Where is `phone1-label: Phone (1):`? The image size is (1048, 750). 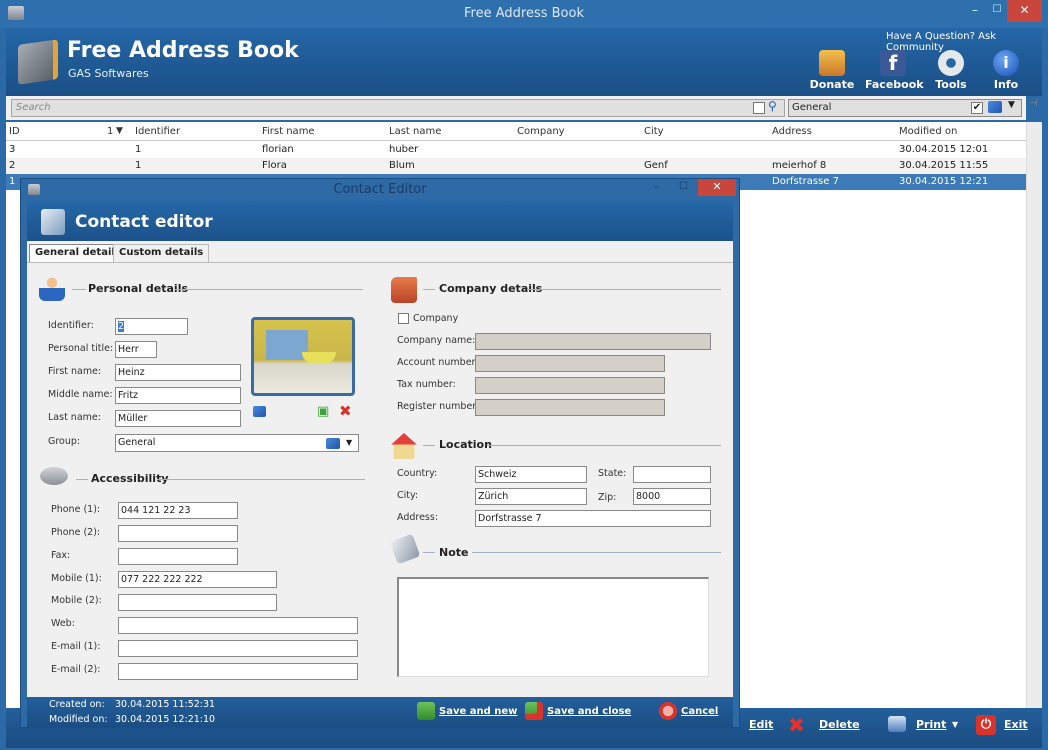 phone1-label: Phone (1): is located at coordinates (76, 509).